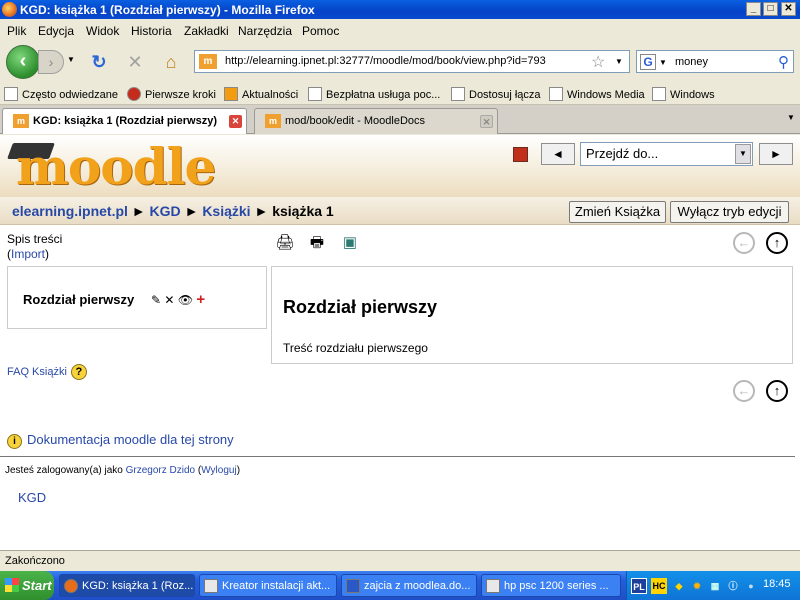 Image resolution: width=800 pixels, height=600 pixels. I want to click on up-chapter-icon: ↑, so click(777, 243).